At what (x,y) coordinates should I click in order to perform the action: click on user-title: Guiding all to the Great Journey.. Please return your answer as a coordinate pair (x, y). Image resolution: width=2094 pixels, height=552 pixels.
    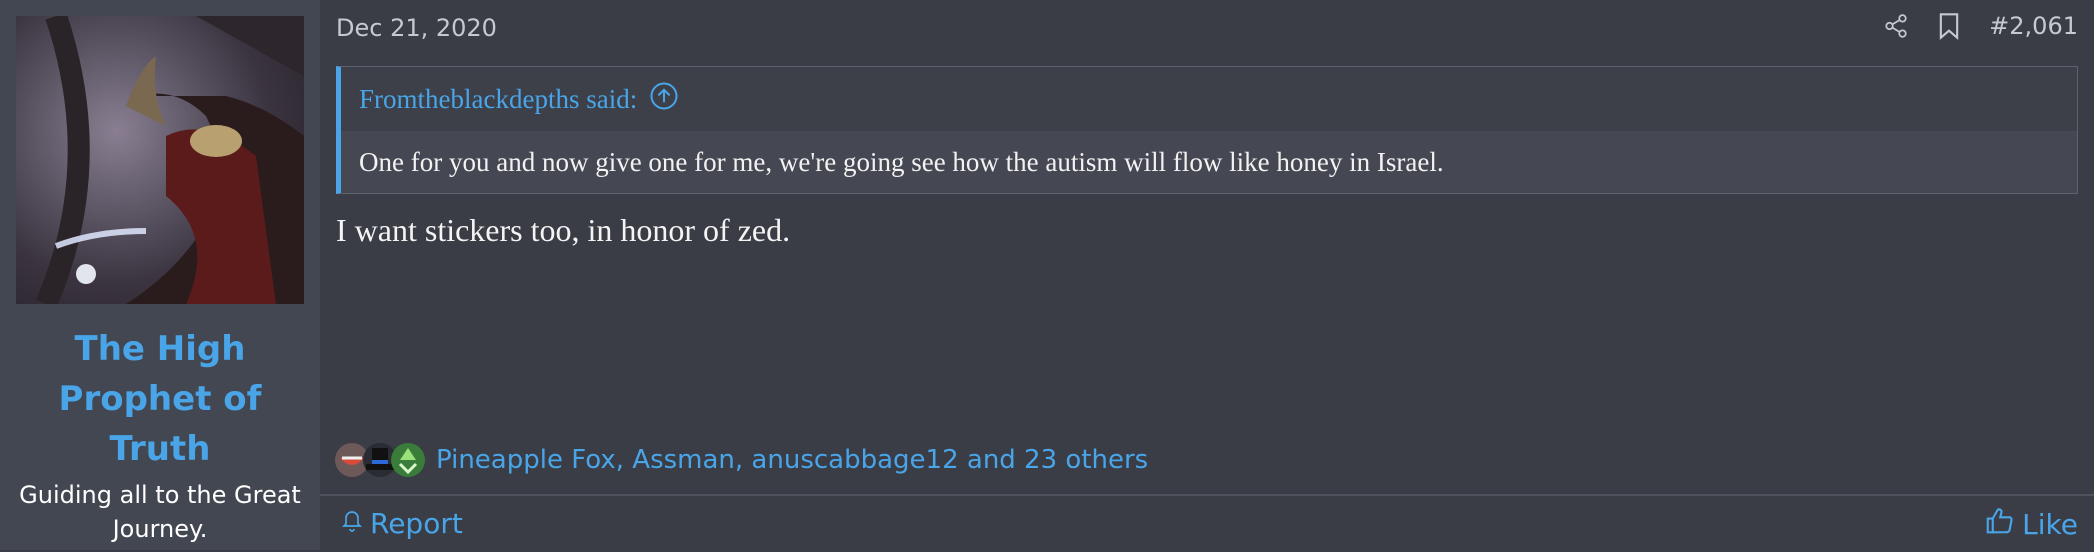
    Looking at the image, I should click on (160, 512).